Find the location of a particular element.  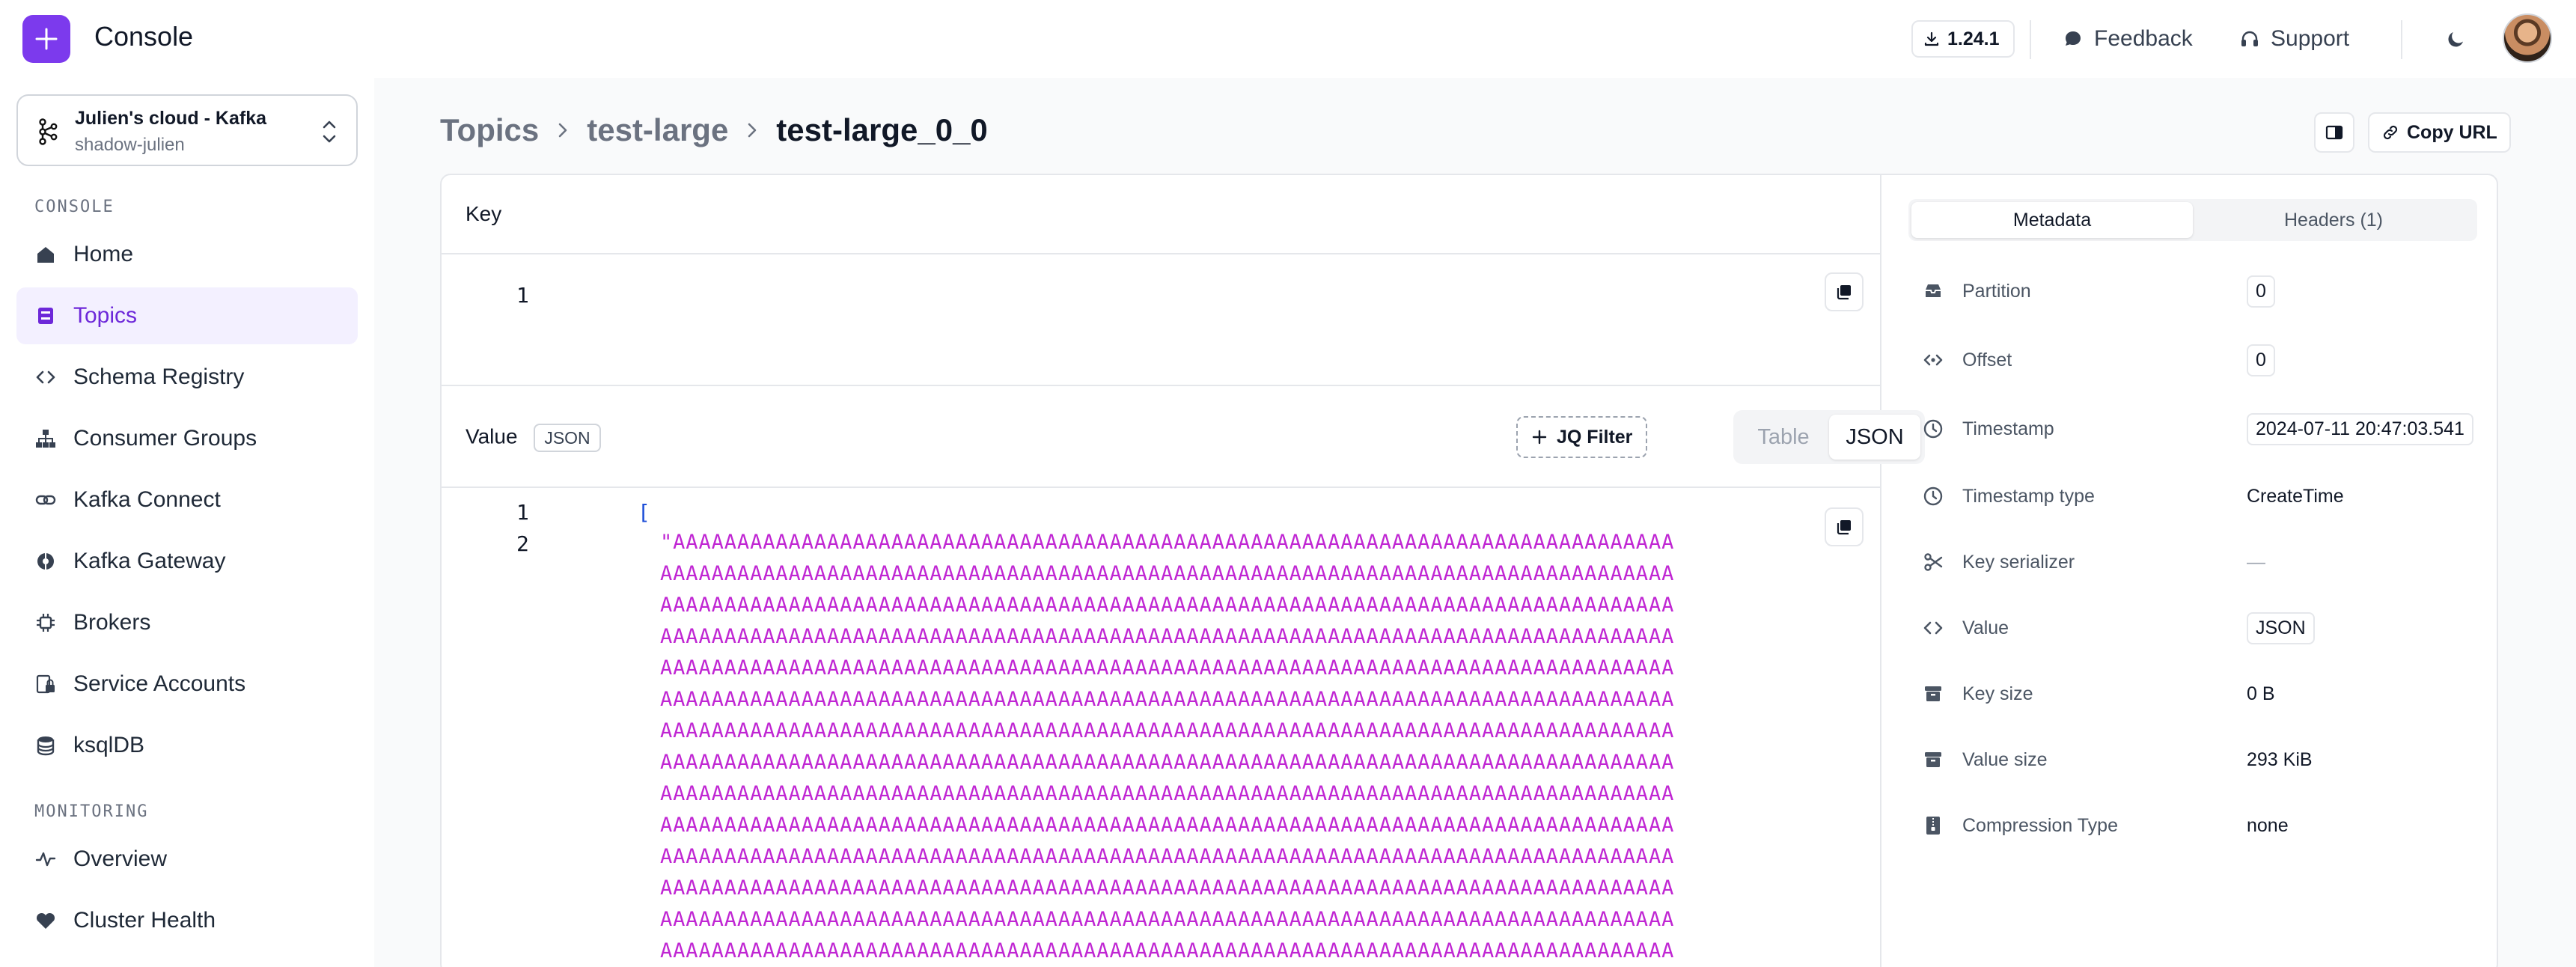

sidebar-item-overview: Overview is located at coordinates (187, 859).